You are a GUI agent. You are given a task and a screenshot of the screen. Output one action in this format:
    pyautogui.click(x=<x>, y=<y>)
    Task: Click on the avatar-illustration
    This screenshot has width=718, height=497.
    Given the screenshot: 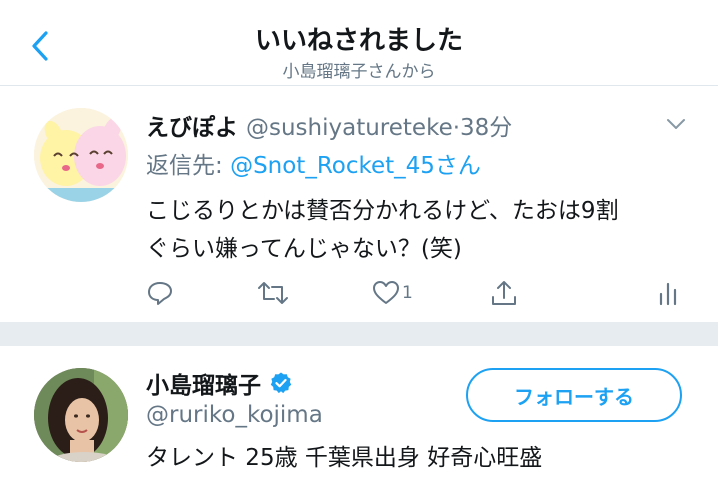 What is the action you would take?
    pyautogui.click(x=81, y=155)
    